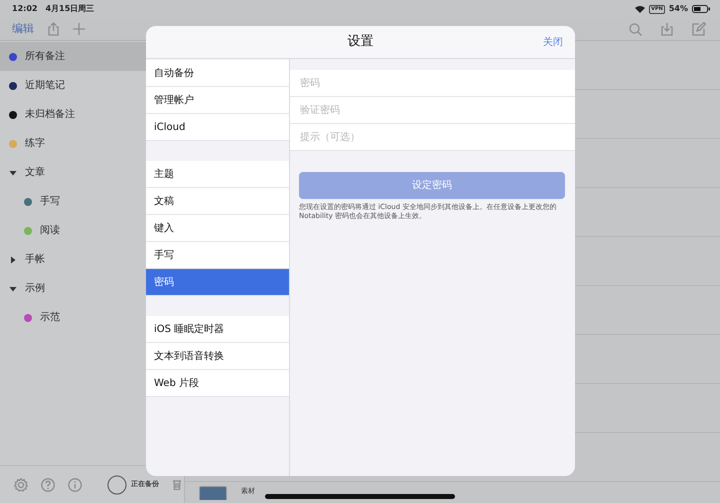 This screenshot has height=503, width=720. Describe the element at coordinates (217, 100) in the screenshot. I see `settings-item: 管理帐户` at that location.